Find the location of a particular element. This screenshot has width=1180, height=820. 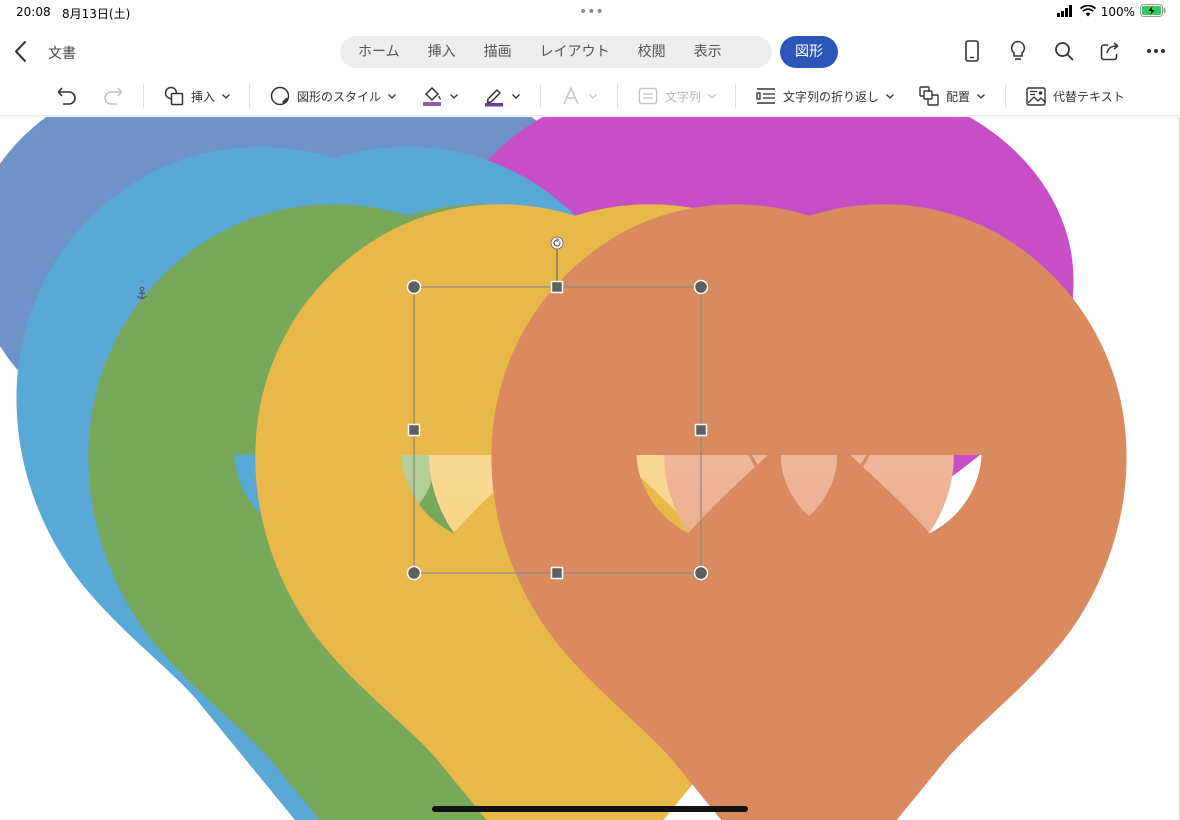

home-indicator is located at coordinates (590, 809).